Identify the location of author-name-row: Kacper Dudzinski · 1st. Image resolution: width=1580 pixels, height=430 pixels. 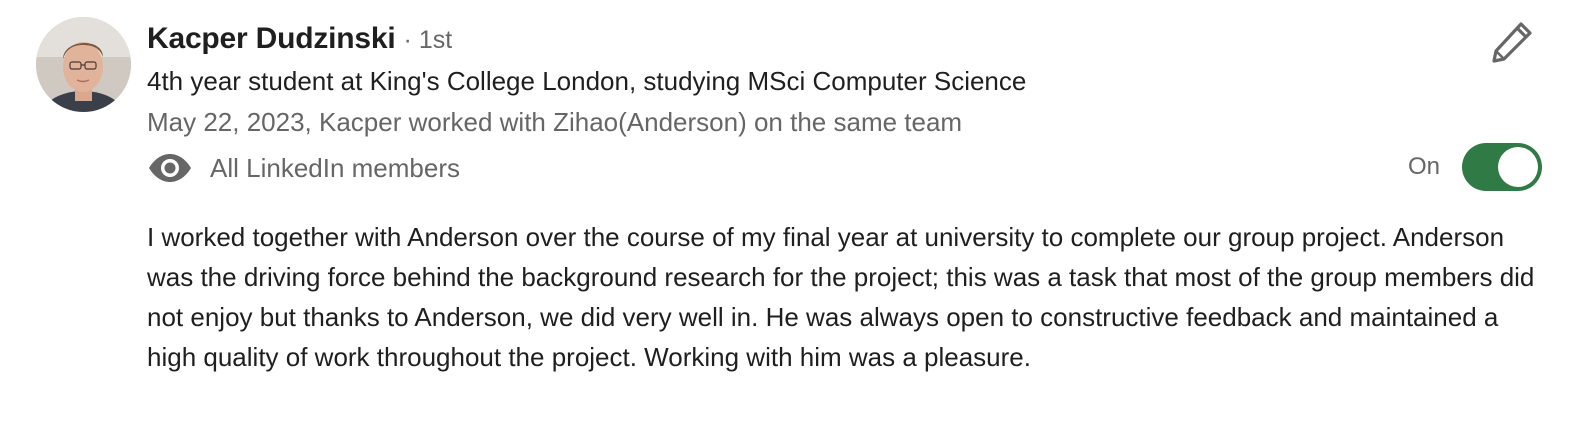
(299, 42).